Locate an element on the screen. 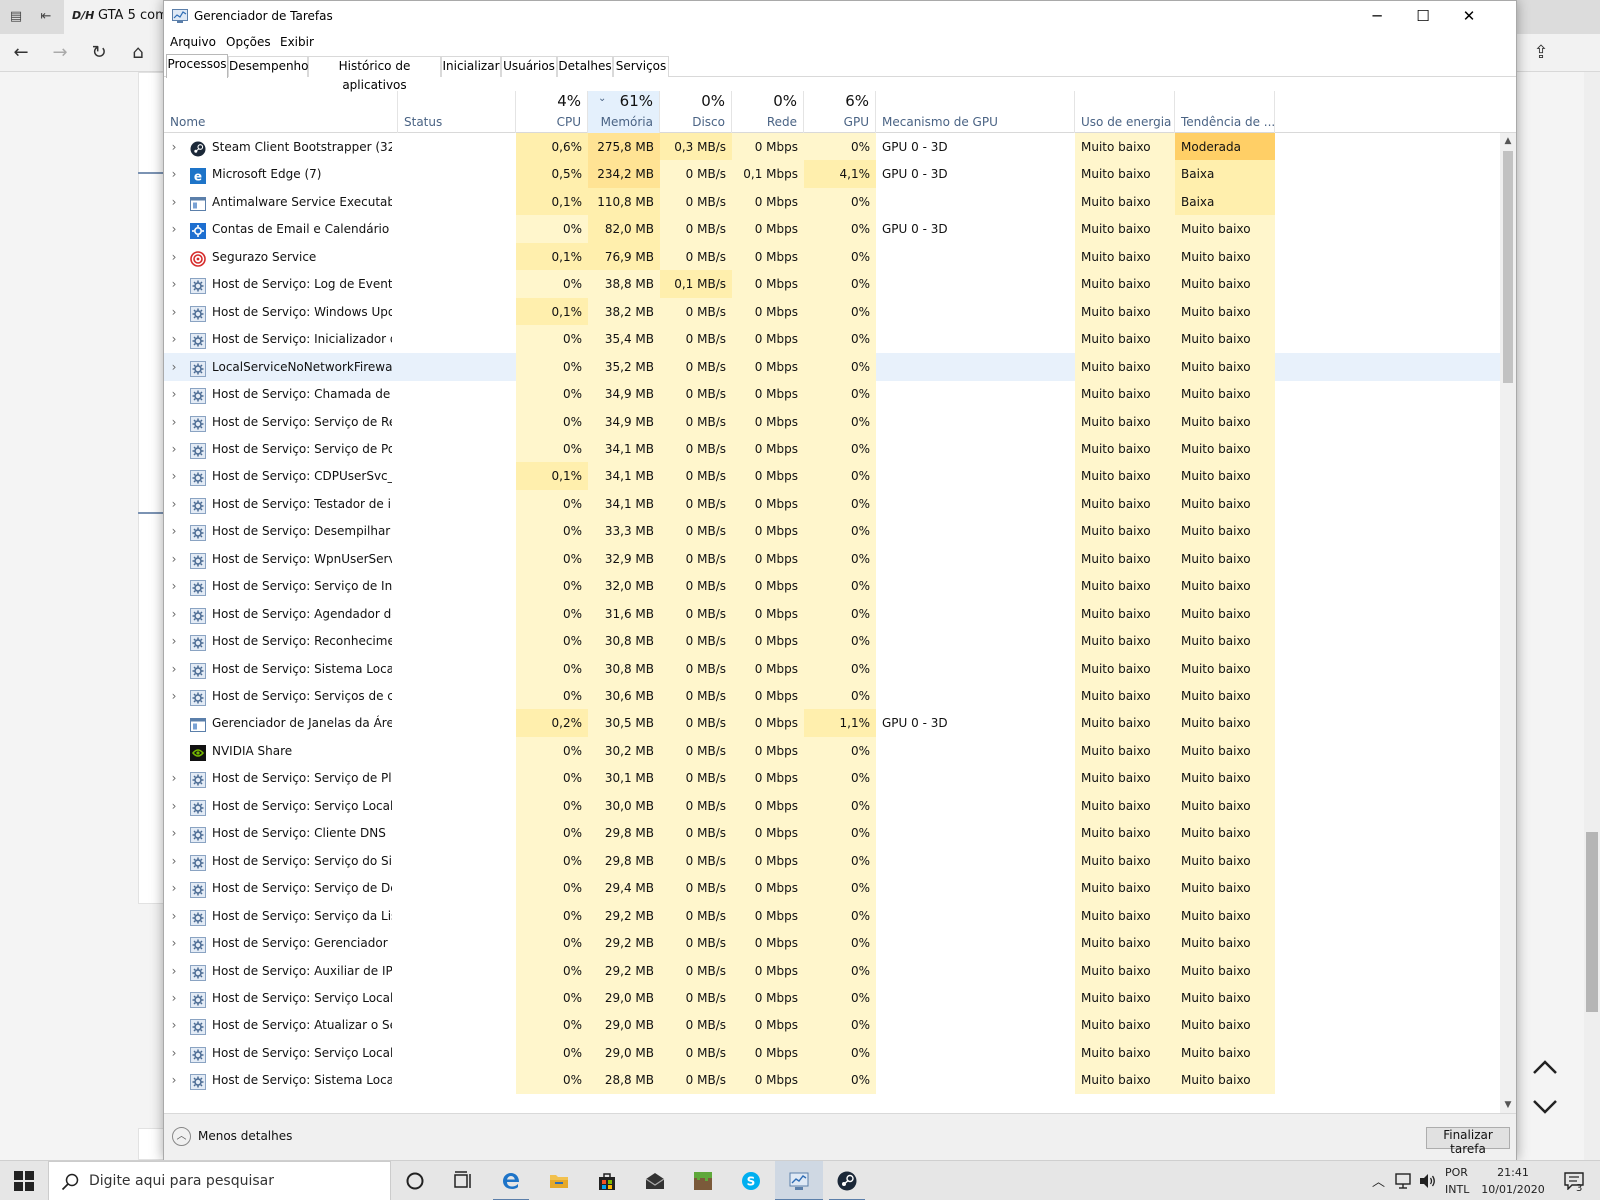 This screenshot has width=1600, height=1200. menu-arquivo: Arquivo is located at coordinates (193, 42).